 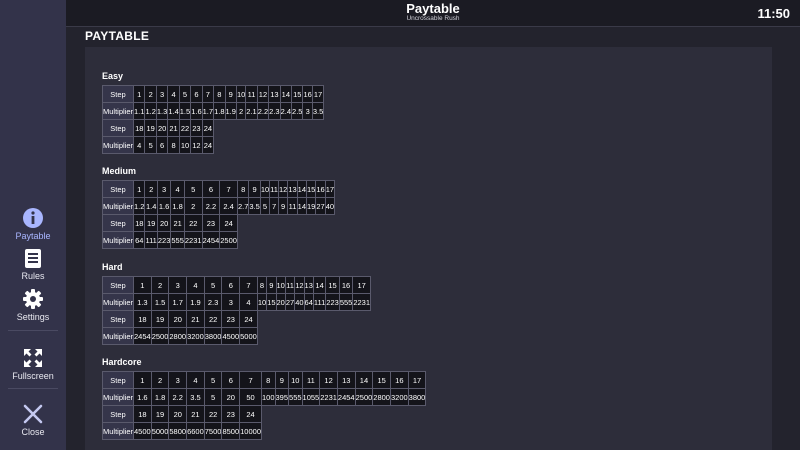 What do you see at coordinates (299, 302) in the screenshot?
I see `multiplier-cell: 40` at bounding box center [299, 302].